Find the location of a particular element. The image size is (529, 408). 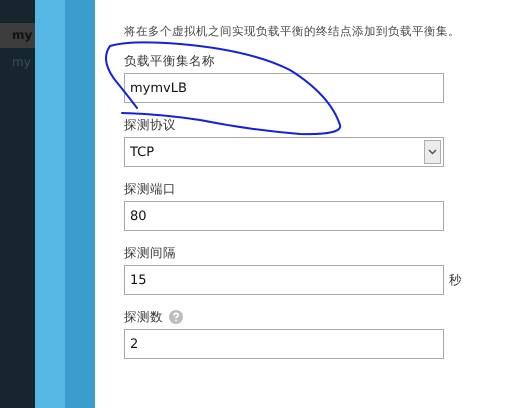

input-field: mymvLB is located at coordinates (284, 88).